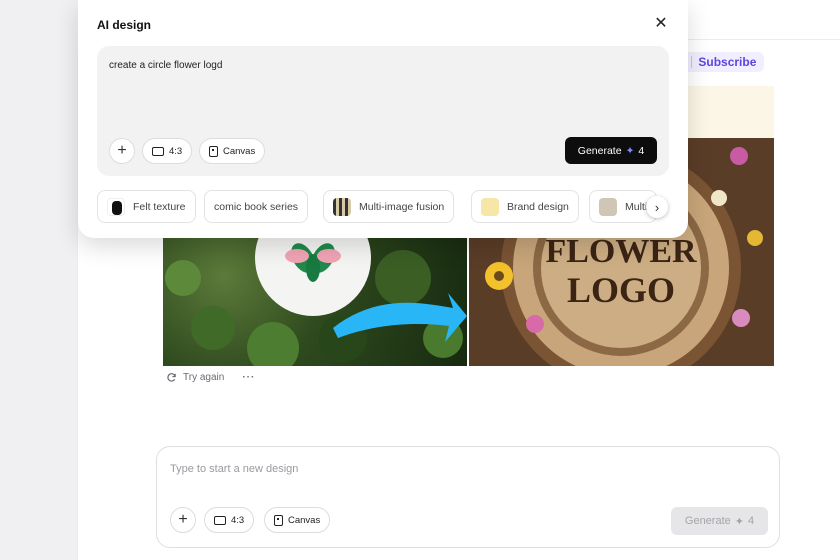 Image resolution: width=840 pixels, height=560 pixels. What do you see at coordinates (159, 206) in the screenshot?
I see `style-label: Felt texture` at bounding box center [159, 206].